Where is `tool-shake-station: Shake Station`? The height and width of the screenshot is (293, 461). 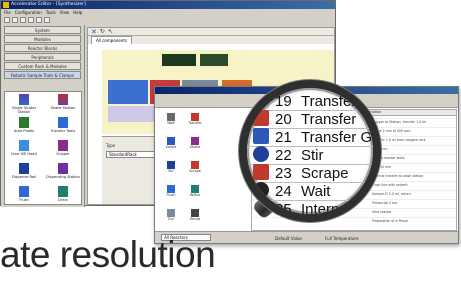
tool-shake-station: Shake Station is located at coordinates (63, 105).